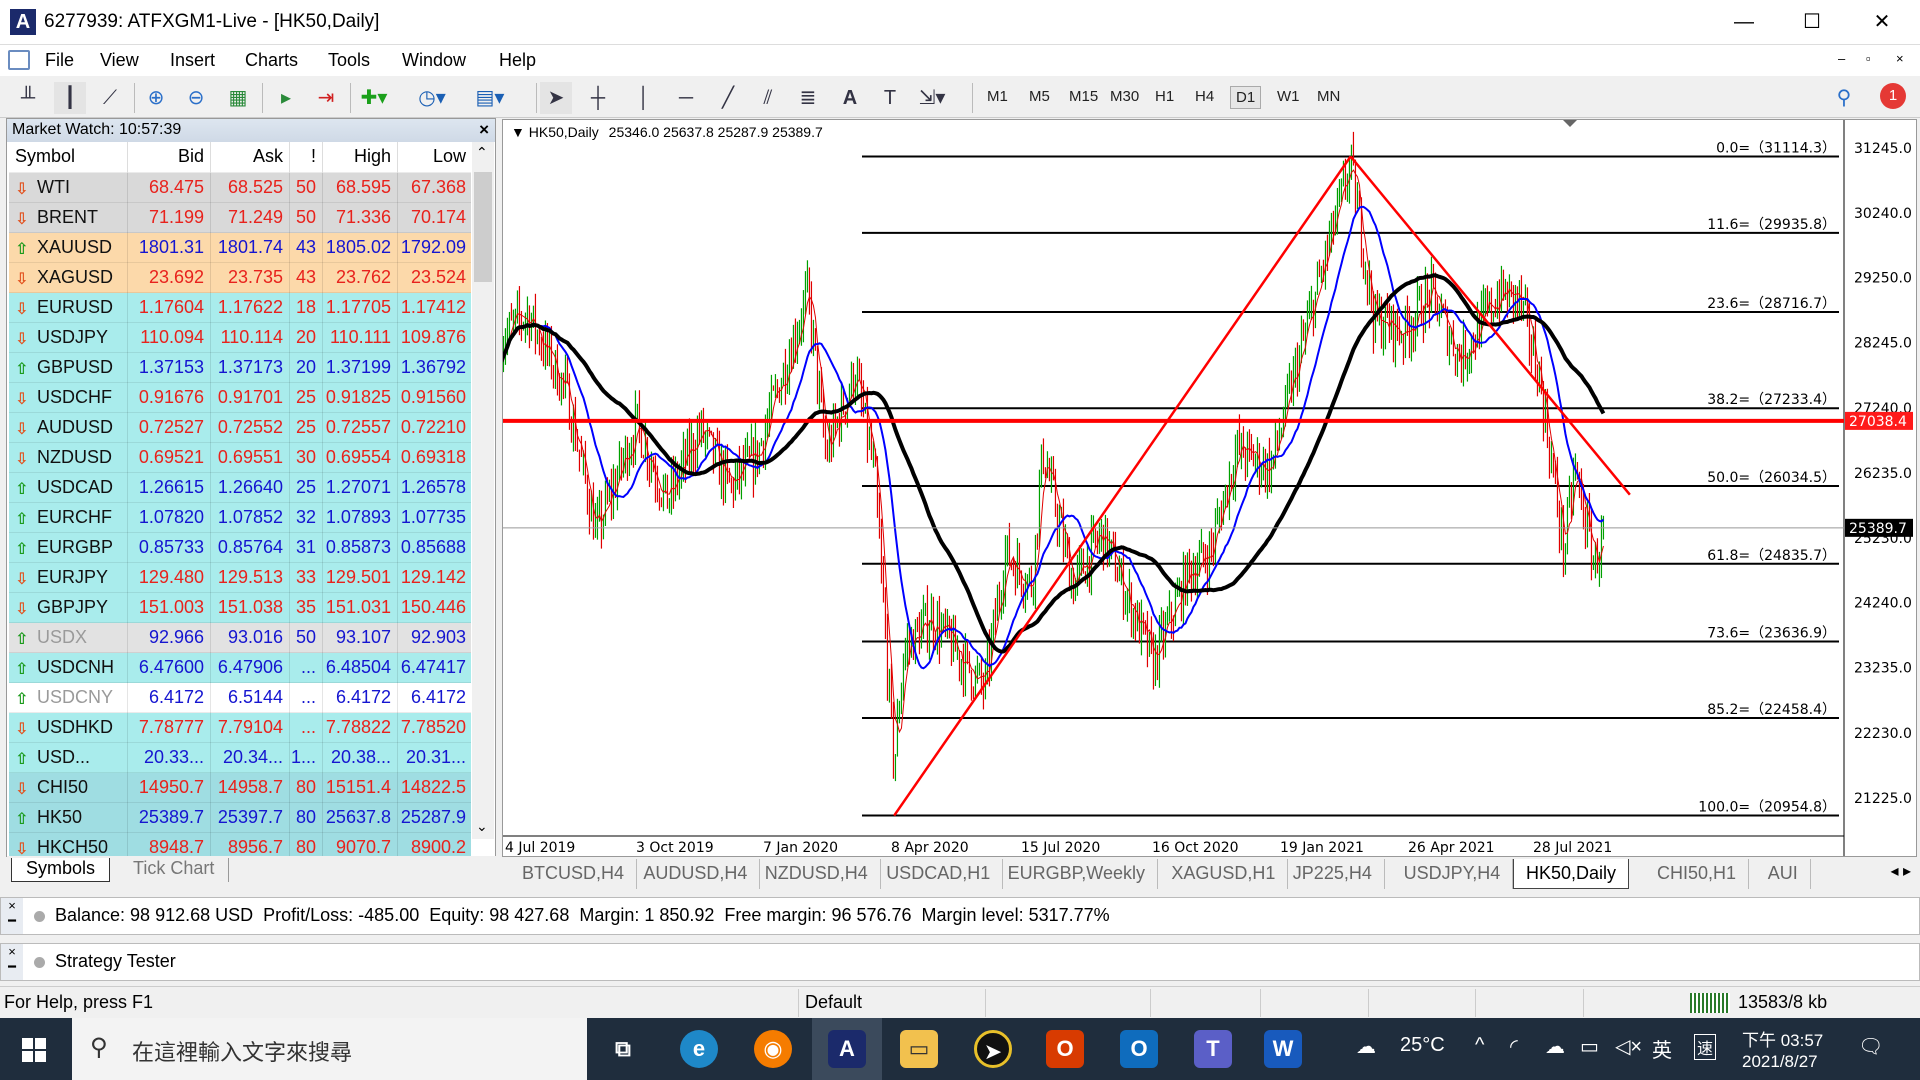  Describe the element at coordinates (483, 227) in the screenshot. I see `scrollbar-thumb` at that location.